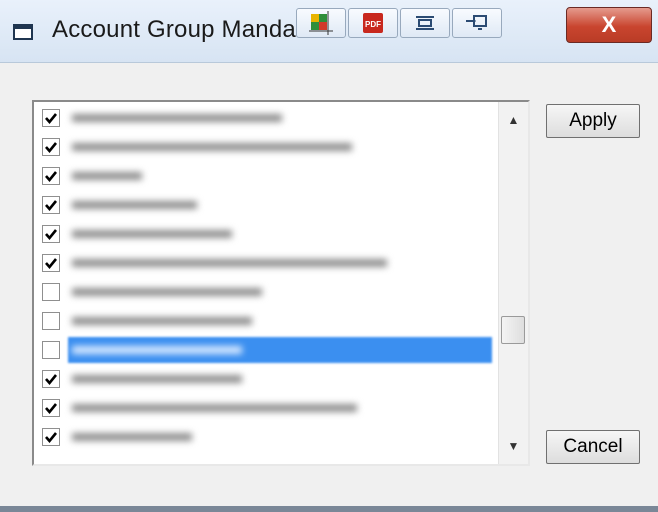 The height and width of the screenshot is (512, 658). I want to click on pdf-icon: PDF, so click(373, 23).